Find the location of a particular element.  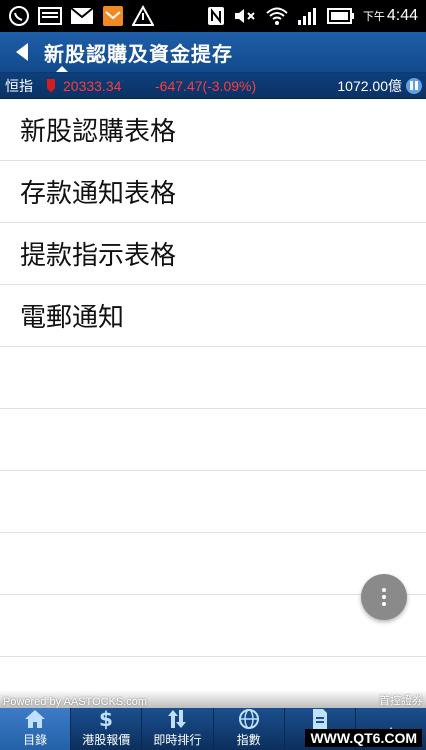

whatsapp-icon is located at coordinates (19, 16).